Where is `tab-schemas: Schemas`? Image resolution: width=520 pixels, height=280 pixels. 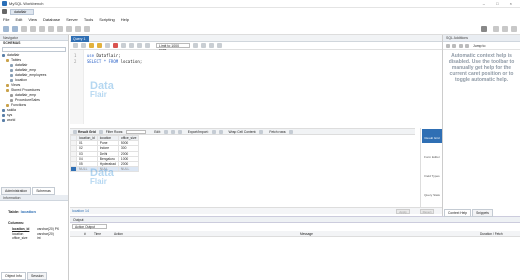 tab-schemas: Schemas is located at coordinates (43, 191).